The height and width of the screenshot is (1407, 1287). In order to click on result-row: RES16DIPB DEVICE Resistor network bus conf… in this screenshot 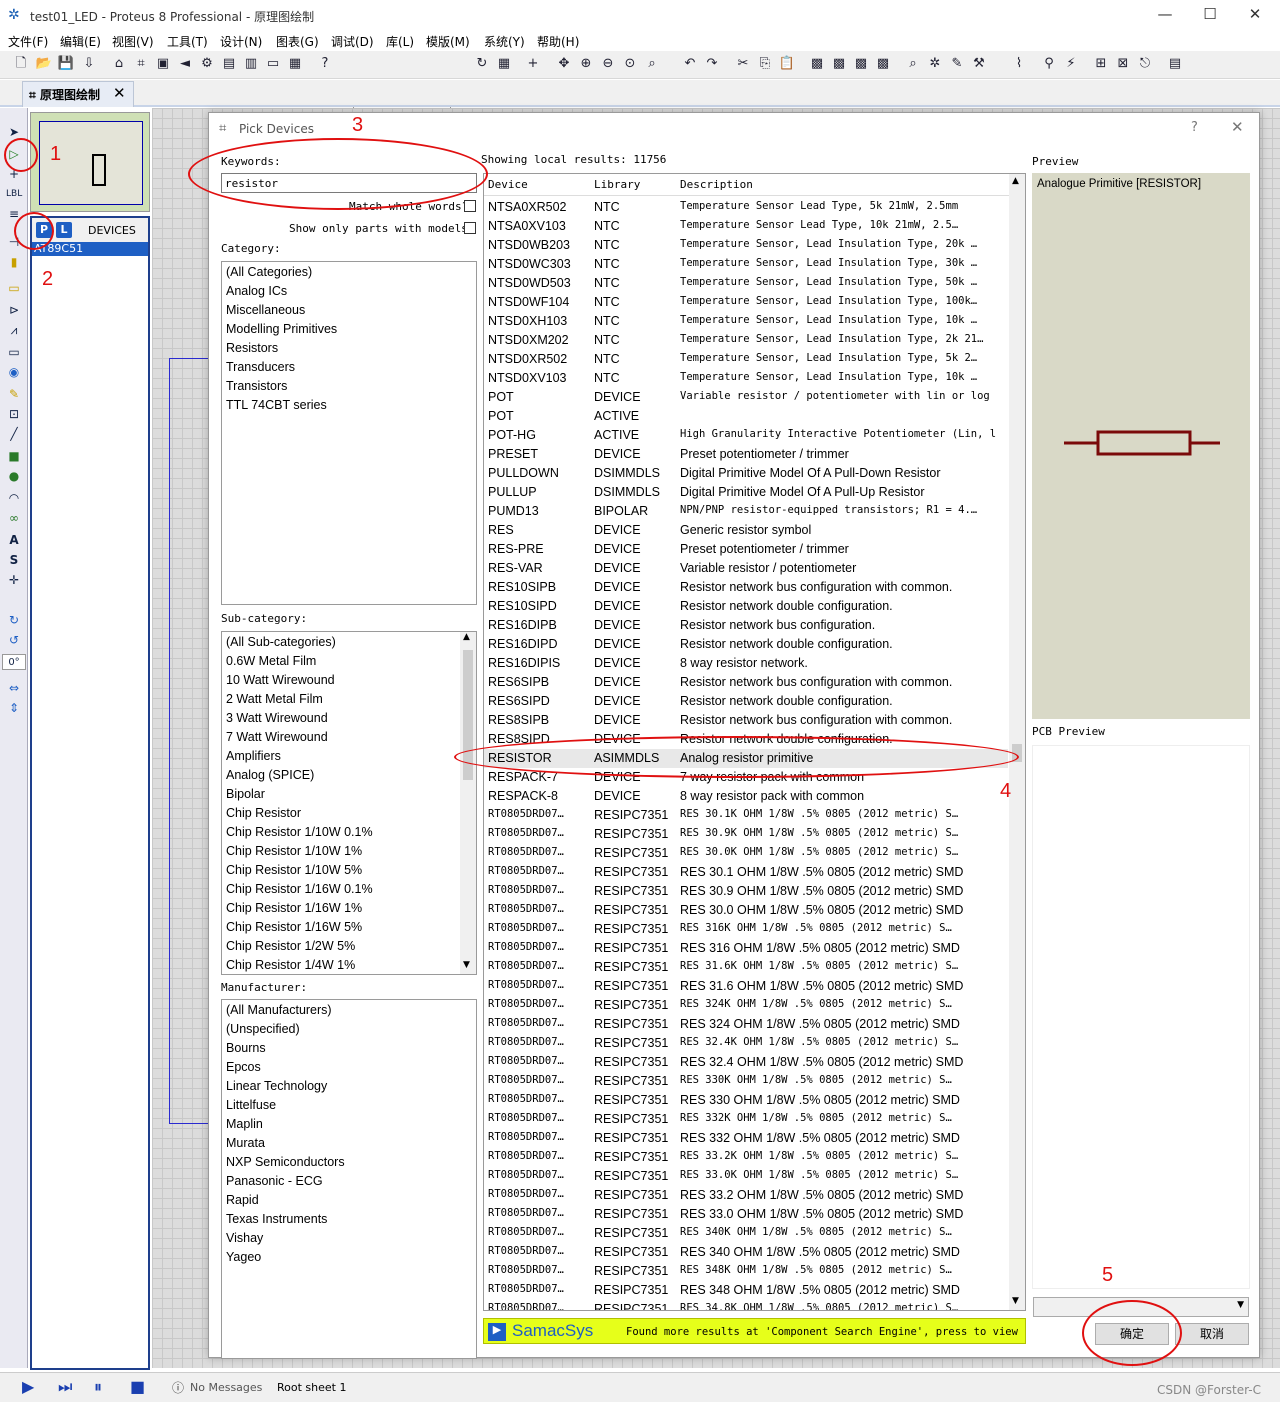, I will do `click(746, 625)`.